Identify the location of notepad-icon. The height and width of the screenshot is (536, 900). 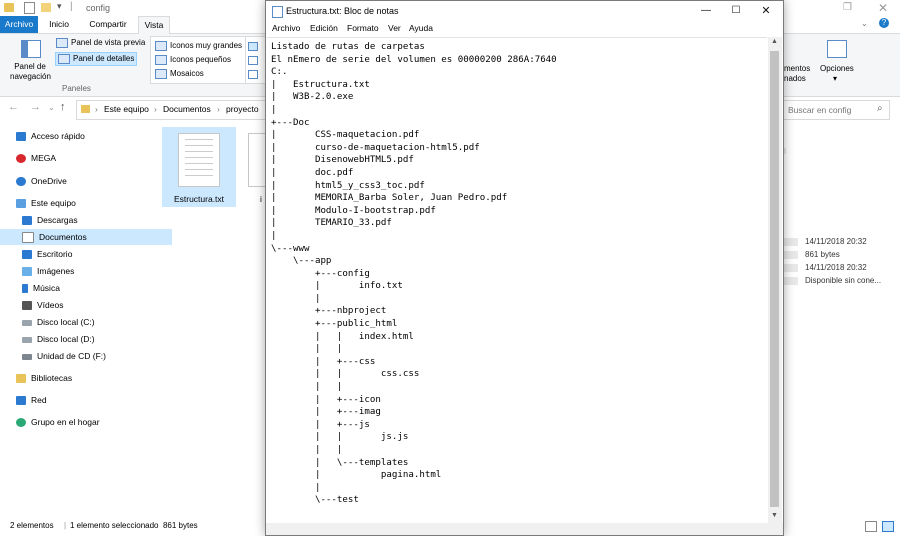
(277, 12).